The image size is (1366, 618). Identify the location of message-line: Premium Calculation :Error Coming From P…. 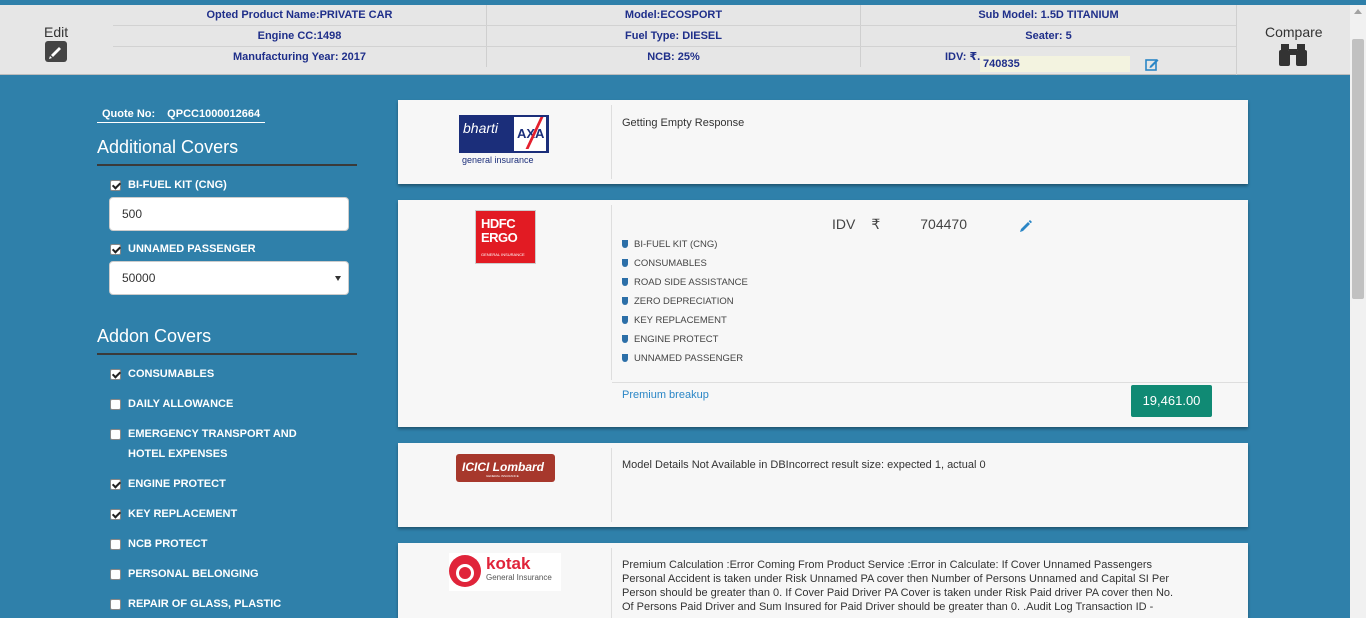
(887, 565).